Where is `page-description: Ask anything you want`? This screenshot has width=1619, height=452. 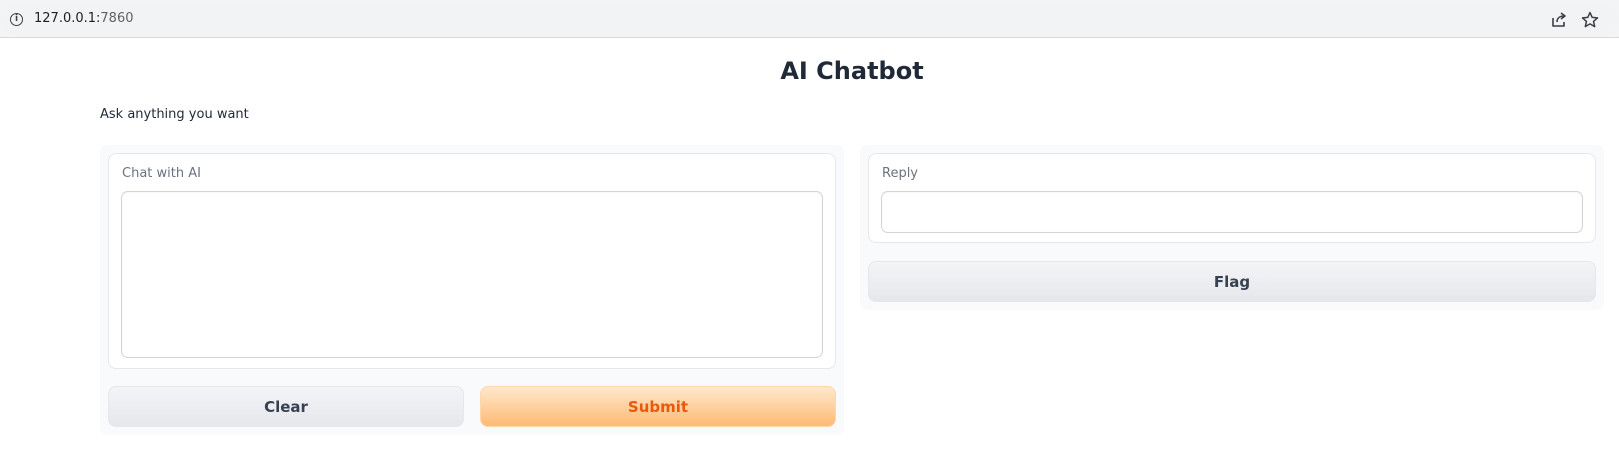
page-description: Ask anything you want is located at coordinates (174, 114).